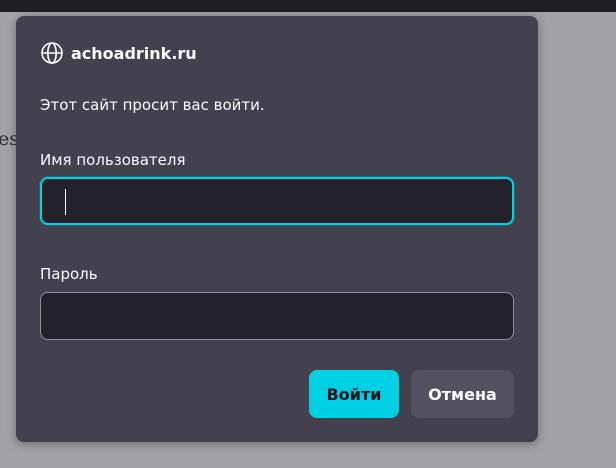 The height and width of the screenshot is (468, 616). Describe the element at coordinates (277, 201) in the screenshot. I see `username-input` at that location.